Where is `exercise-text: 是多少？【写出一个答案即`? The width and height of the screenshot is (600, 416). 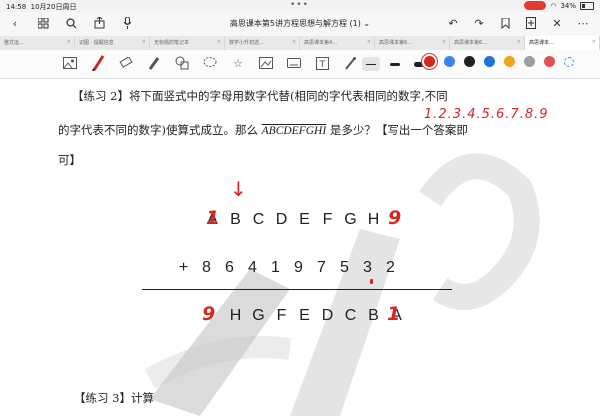
exercise-text: 是多少？【写出一个答案即 is located at coordinates (398, 130).